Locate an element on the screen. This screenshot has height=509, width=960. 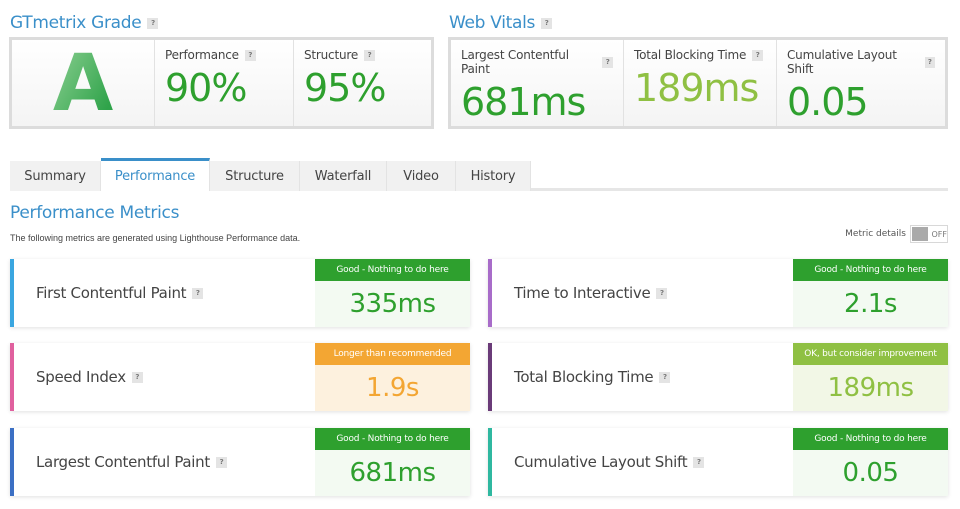
grade-letter: A is located at coordinates (83, 84).